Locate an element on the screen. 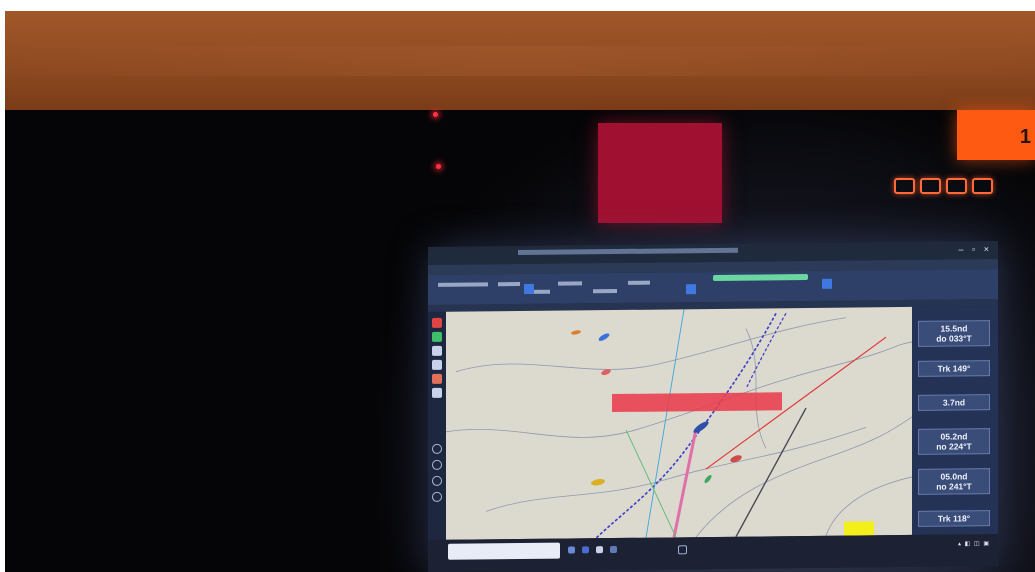 The image size is (1035, 572). traffic-lane-pink is located at coordinates (685, 483).